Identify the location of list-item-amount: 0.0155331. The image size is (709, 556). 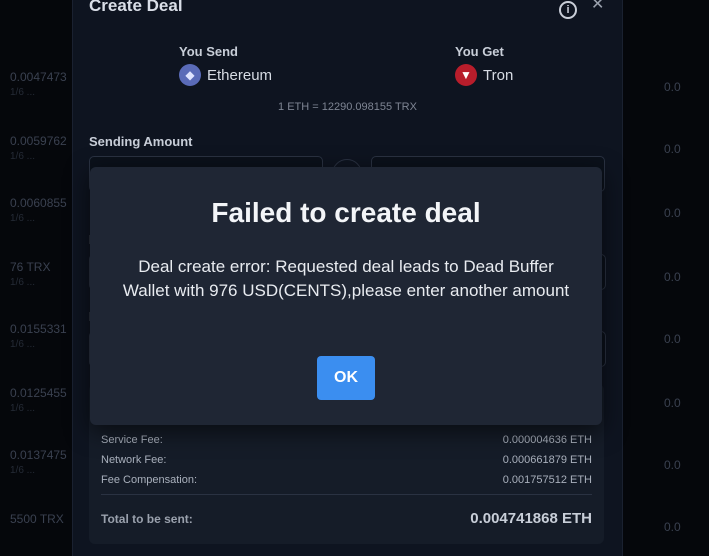
(38, 329).